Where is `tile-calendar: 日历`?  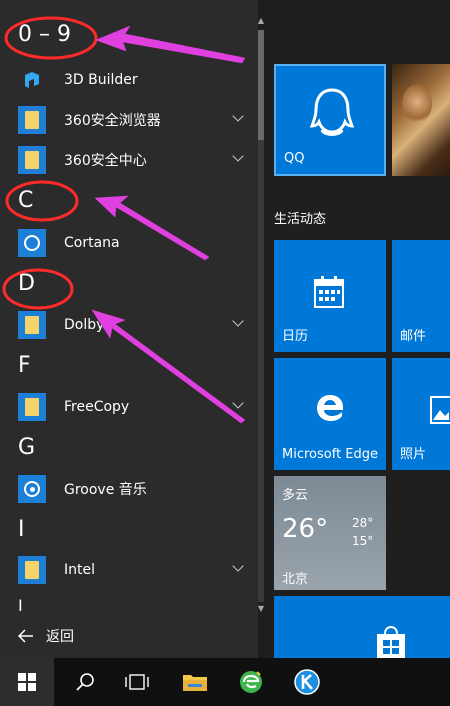
tile-calendar: 日历 is located at coordinates (330, 296).